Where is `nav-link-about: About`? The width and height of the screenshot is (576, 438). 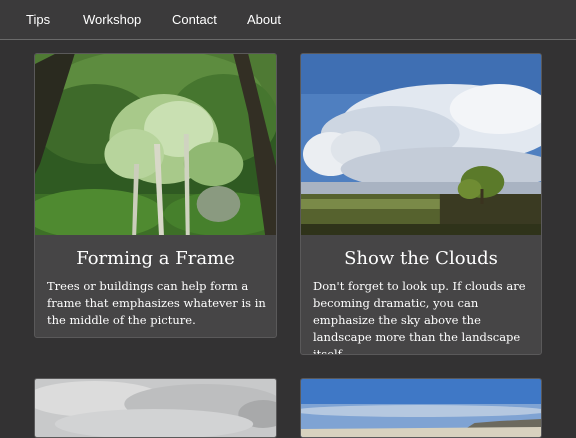 nav-link-about: About is located at coordinates (264, 19).